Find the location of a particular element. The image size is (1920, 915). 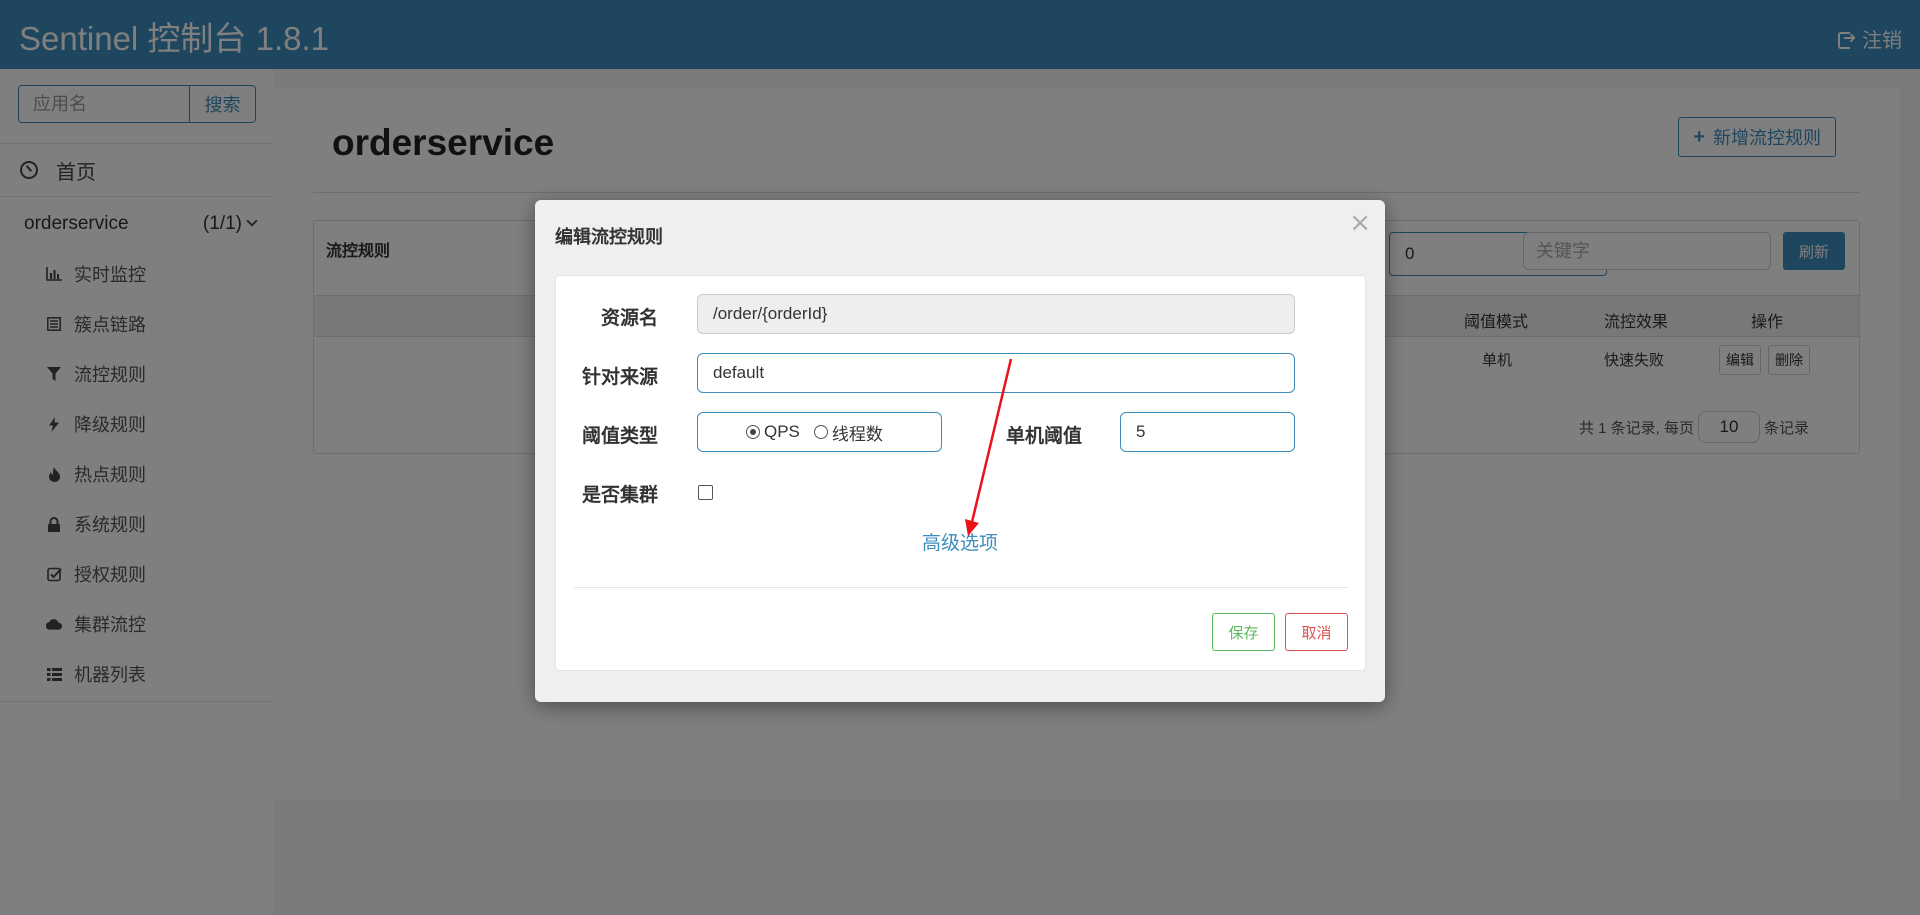

resource-name-label: 资源名 is located at coordinates (630, 318).